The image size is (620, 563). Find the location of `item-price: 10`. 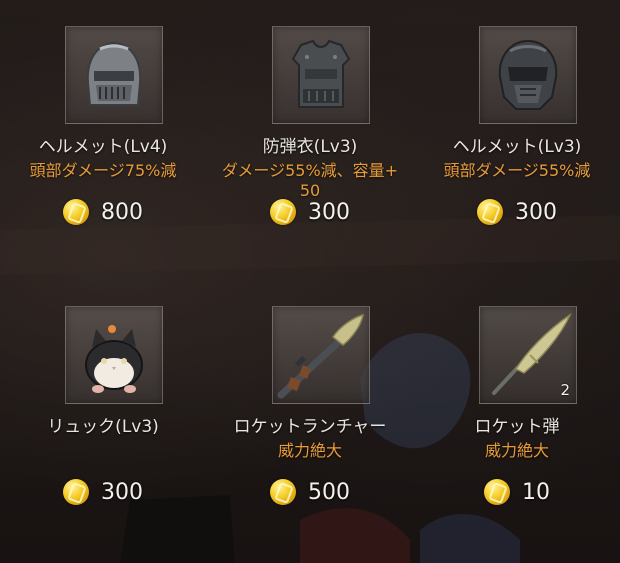

item-price: 10 is located at coordinates (517, 492).